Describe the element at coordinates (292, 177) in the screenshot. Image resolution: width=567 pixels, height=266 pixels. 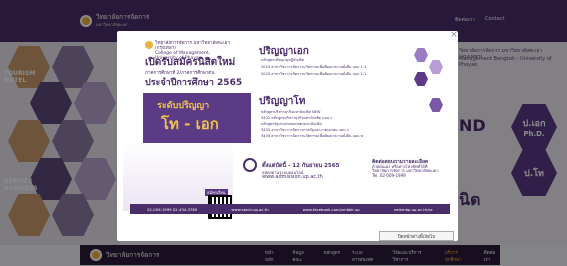
I see `apply-url: www.admission.up.ac.th` at that location.